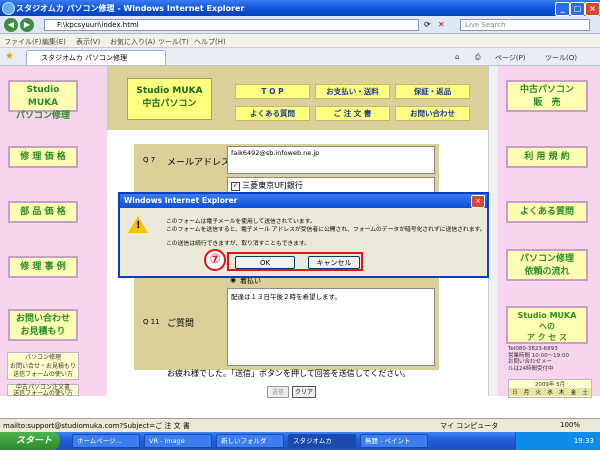  I want to click on cal-fri: 金, so click(573, 393).